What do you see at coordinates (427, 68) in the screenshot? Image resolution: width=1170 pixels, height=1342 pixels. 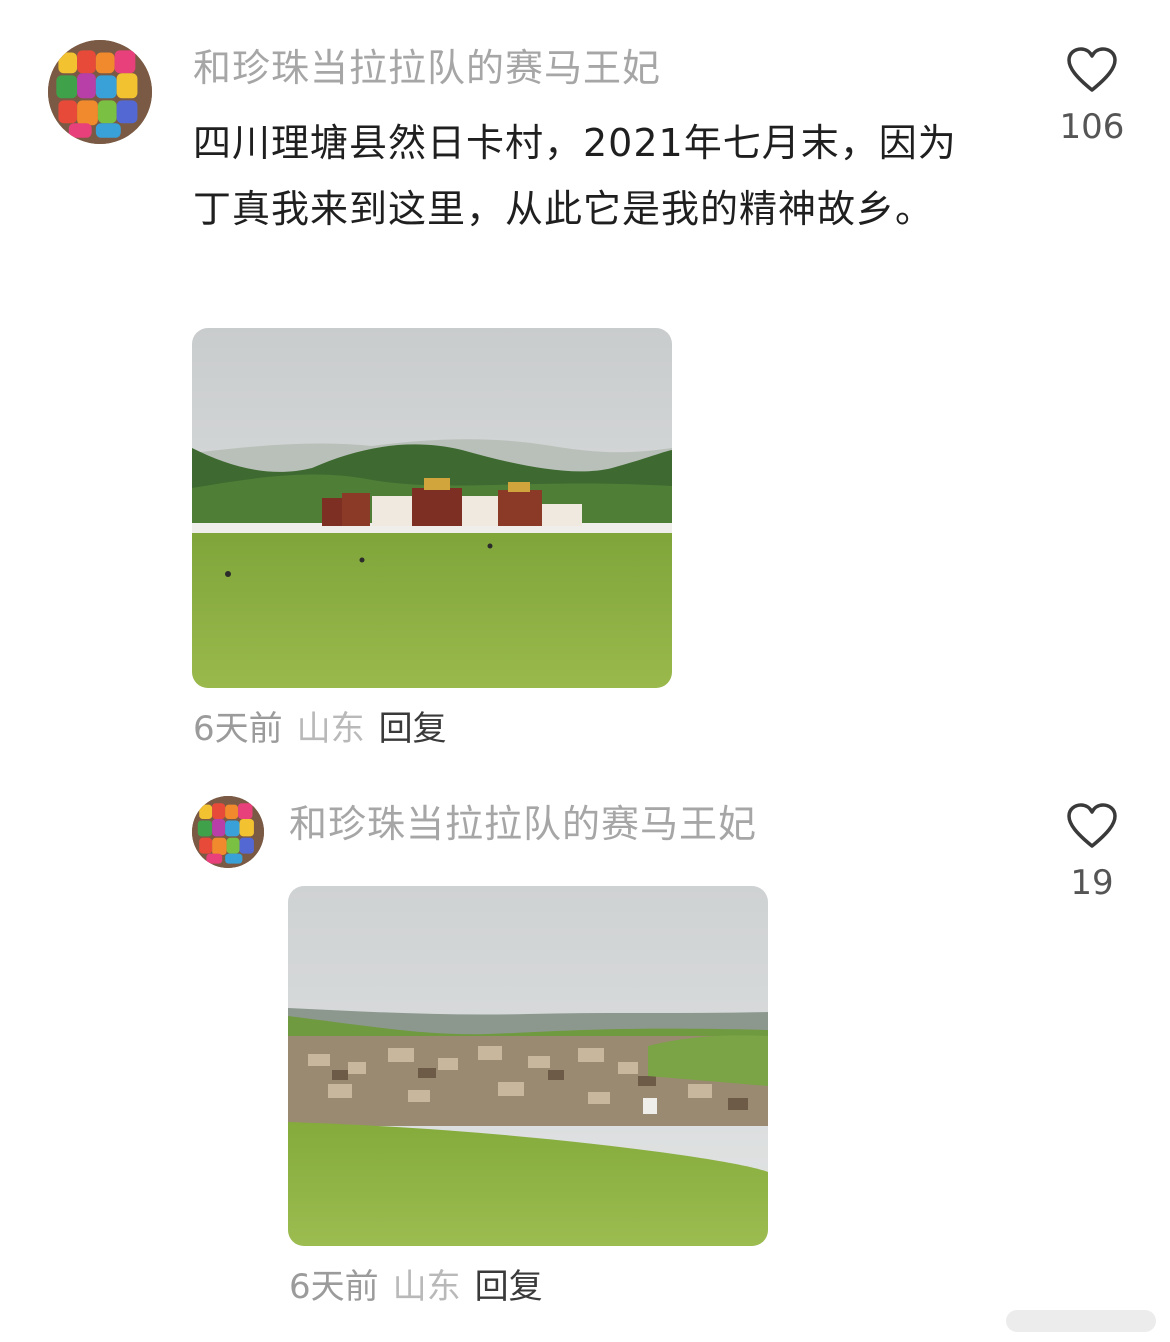 I see `comment-username: 和珍珠当拉拉队的赛马王妃` at bounding box center [427, 68].